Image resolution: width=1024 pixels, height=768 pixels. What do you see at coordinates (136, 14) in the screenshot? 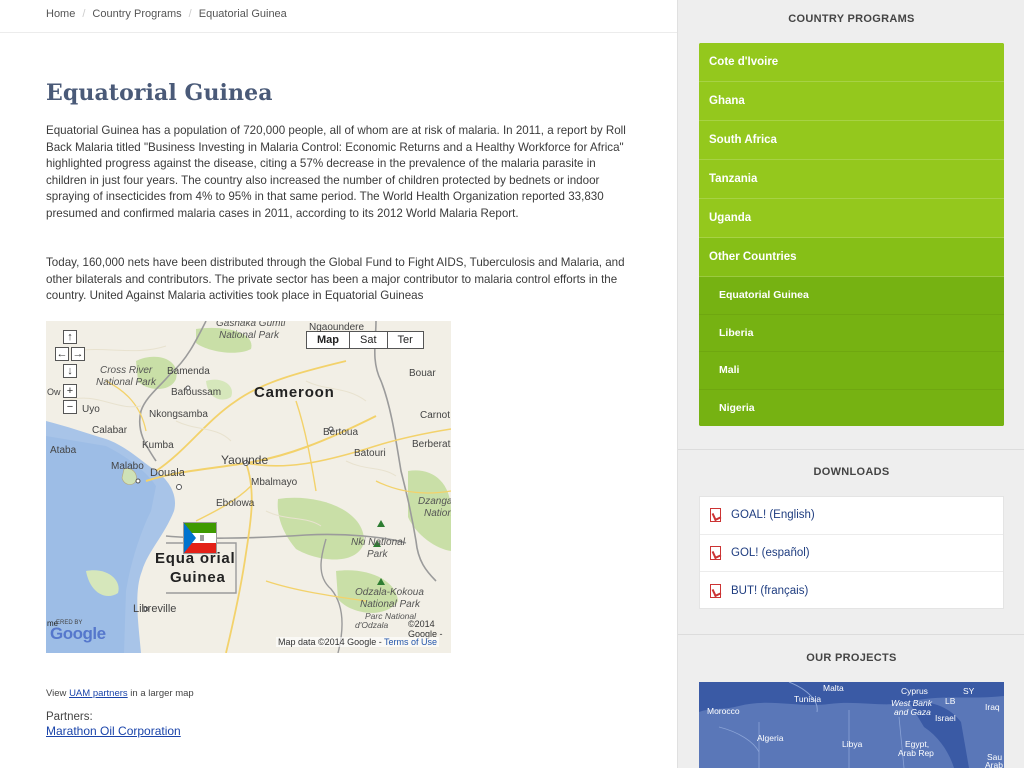
I see `breadcrumb-country-programs: Country Programs` at bounding box center [136, 14].